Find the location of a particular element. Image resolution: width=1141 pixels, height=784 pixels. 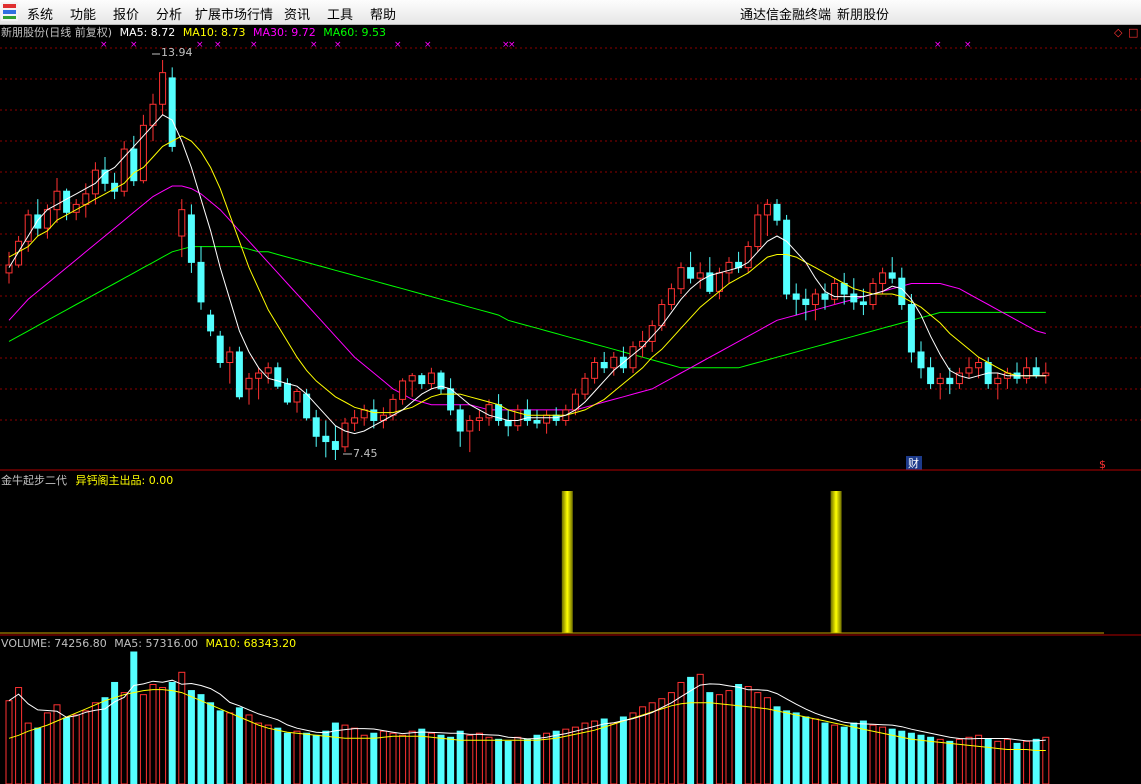

menu-help: 帮助 is located at coordinates (383, 13).